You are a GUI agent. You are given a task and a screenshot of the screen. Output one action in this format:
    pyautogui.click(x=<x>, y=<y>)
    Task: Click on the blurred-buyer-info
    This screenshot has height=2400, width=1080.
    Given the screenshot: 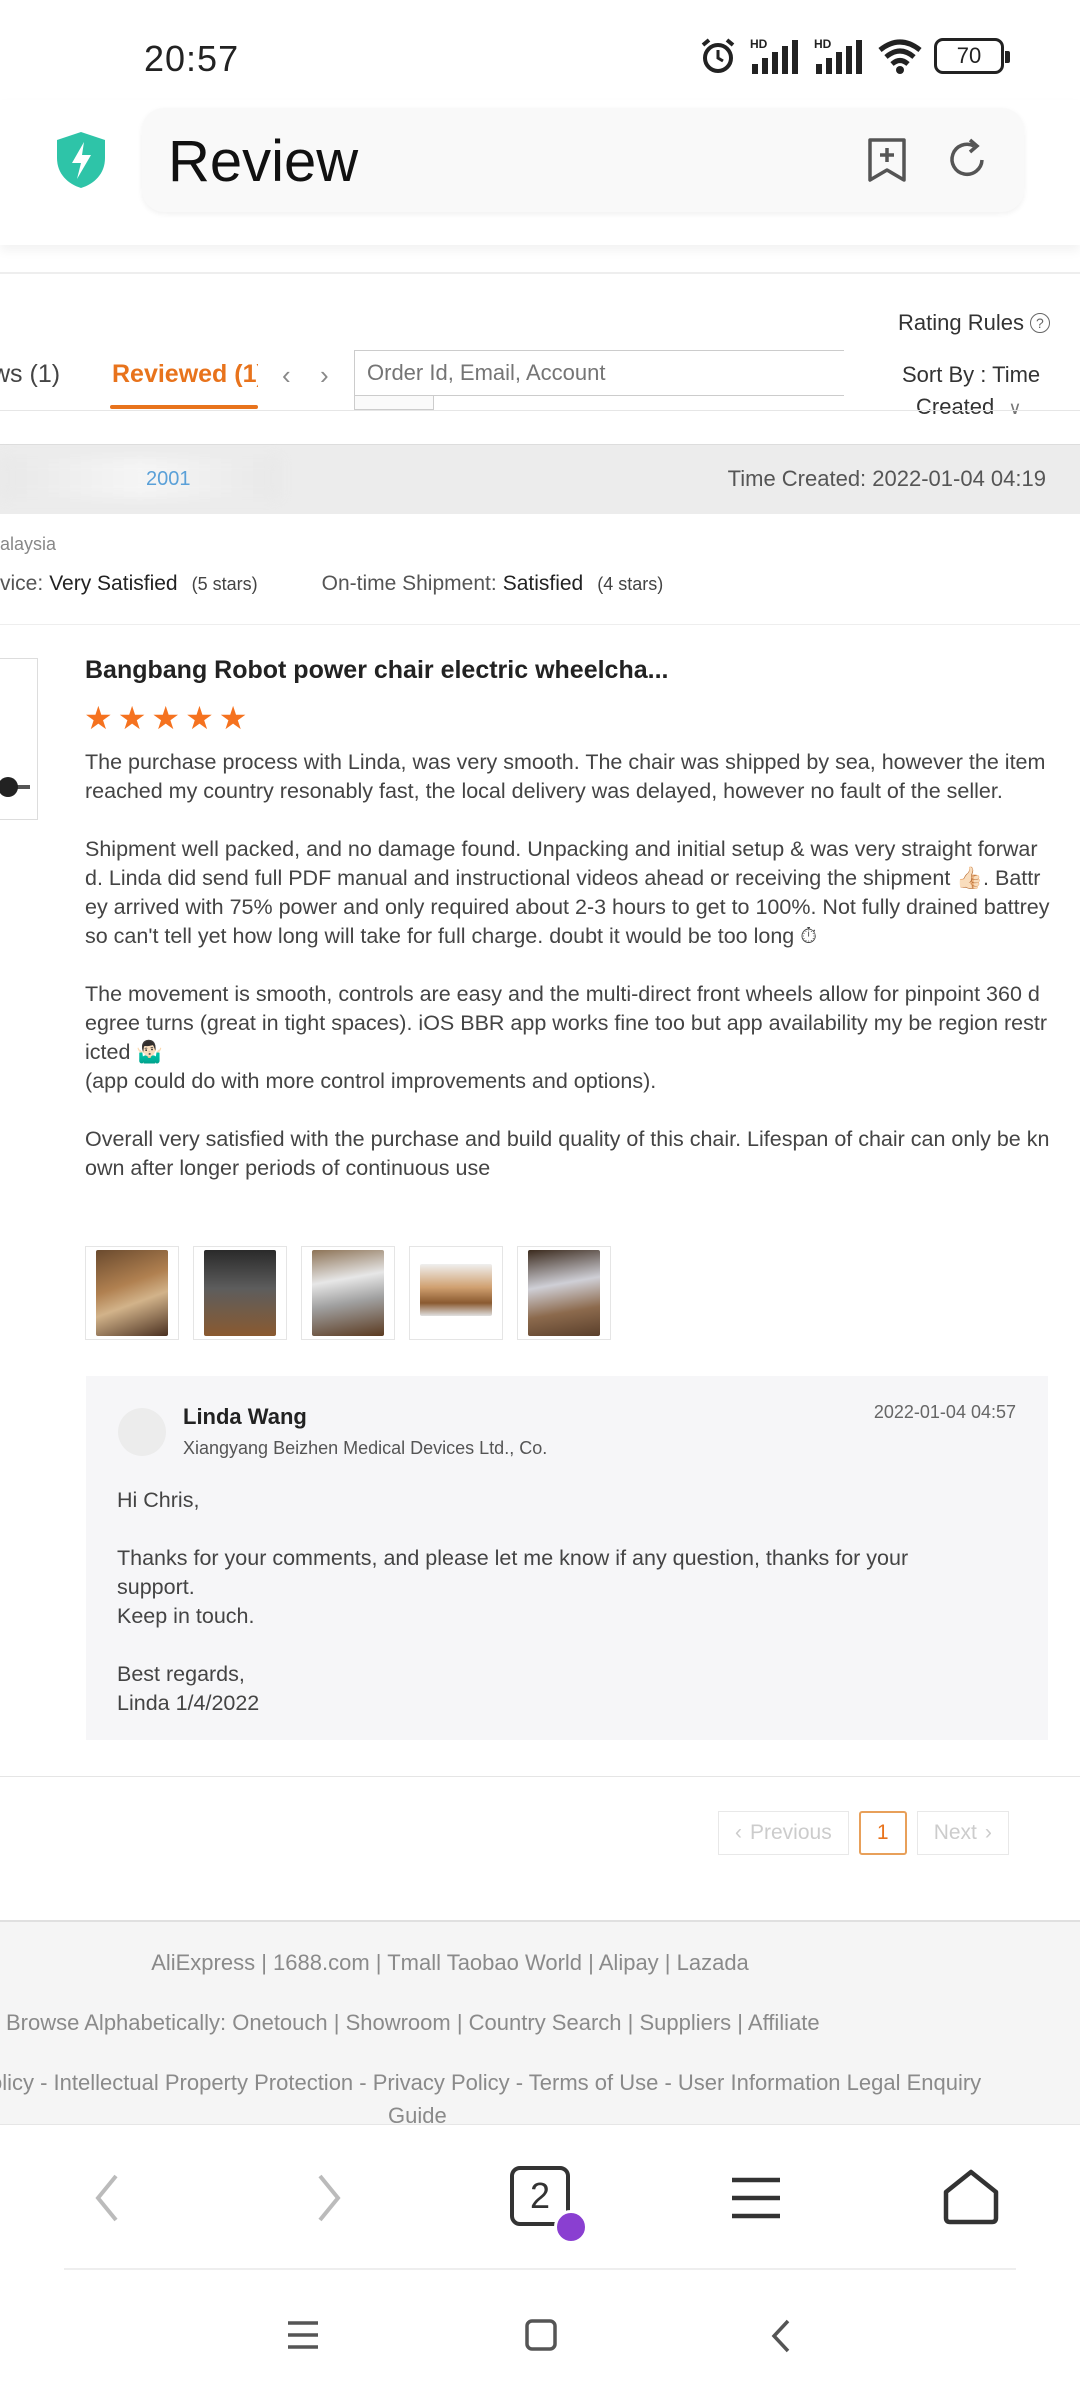 What is the action you would take?
    pyautogui.click(x=140, y=478)
    